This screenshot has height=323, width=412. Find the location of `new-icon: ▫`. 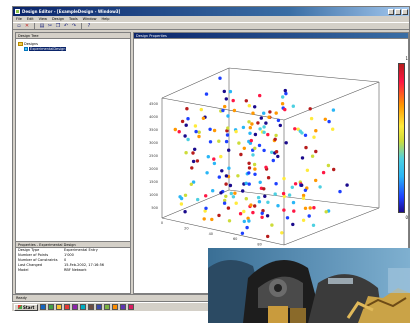

new-icon: ▫ is located at coordinates (19, 26).